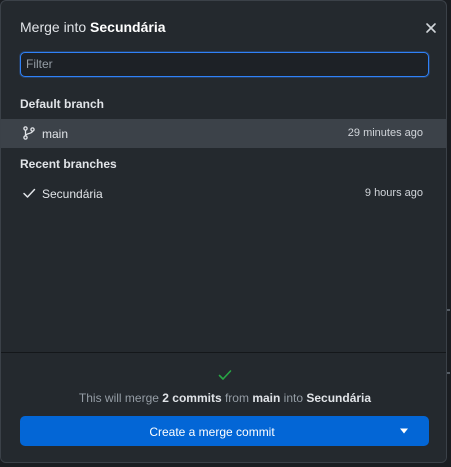  I want to click on branch-item-secundaria: Secundária 9 hours ago, so click(223, 193).